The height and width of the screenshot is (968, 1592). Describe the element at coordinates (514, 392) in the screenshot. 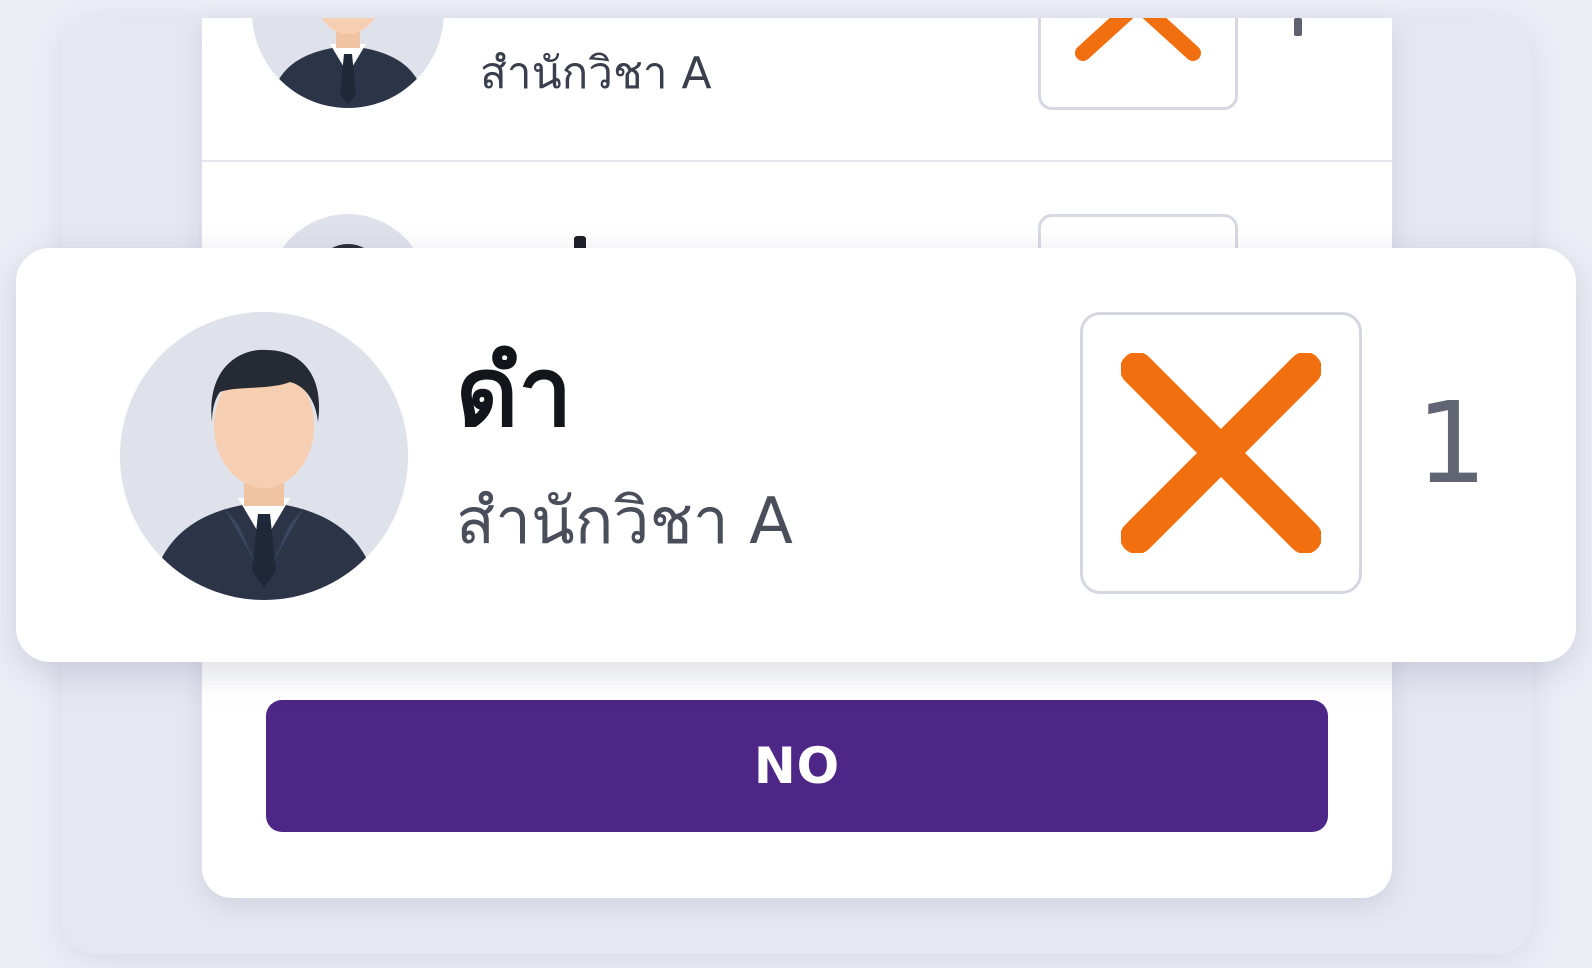

I see `candidate-name: ดำ` at that location.